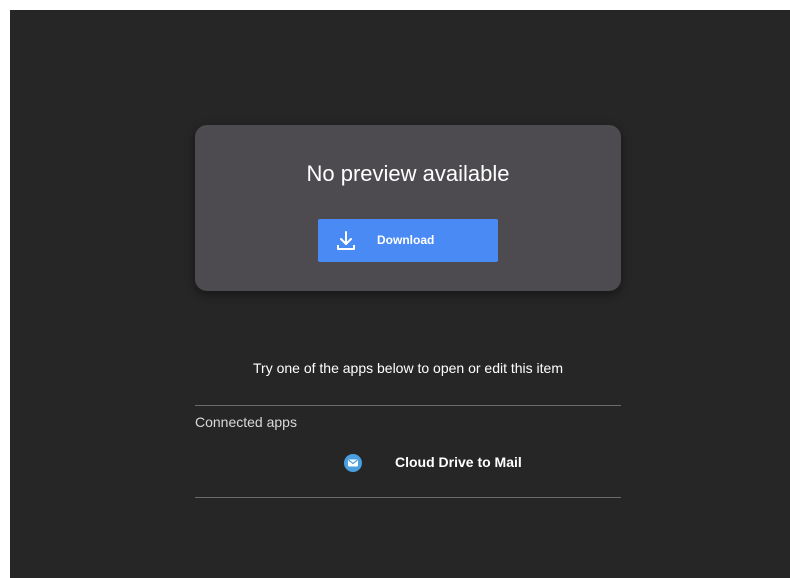  I want to click on app-label: Cloud Drive to Mail, so click(458, 462).